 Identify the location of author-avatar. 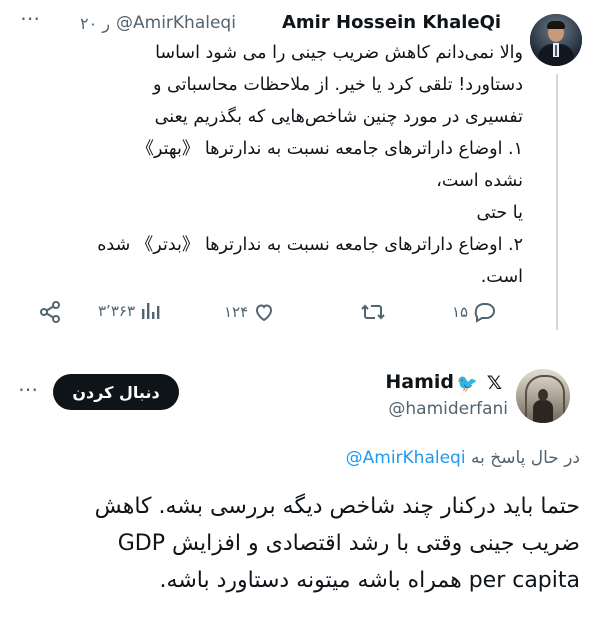
(556, 40).